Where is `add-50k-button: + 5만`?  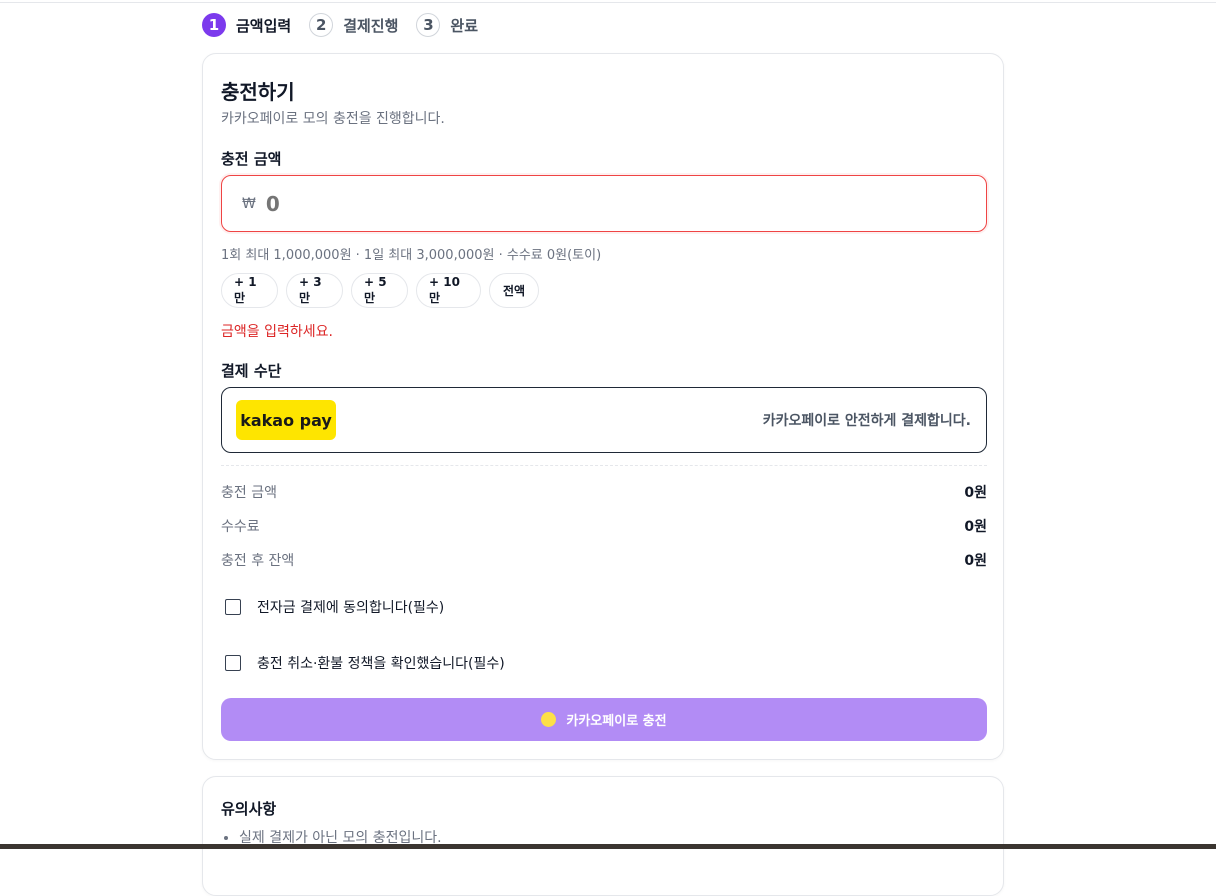 add-50k-button: + 5만 is located at coordinates (379, 290).